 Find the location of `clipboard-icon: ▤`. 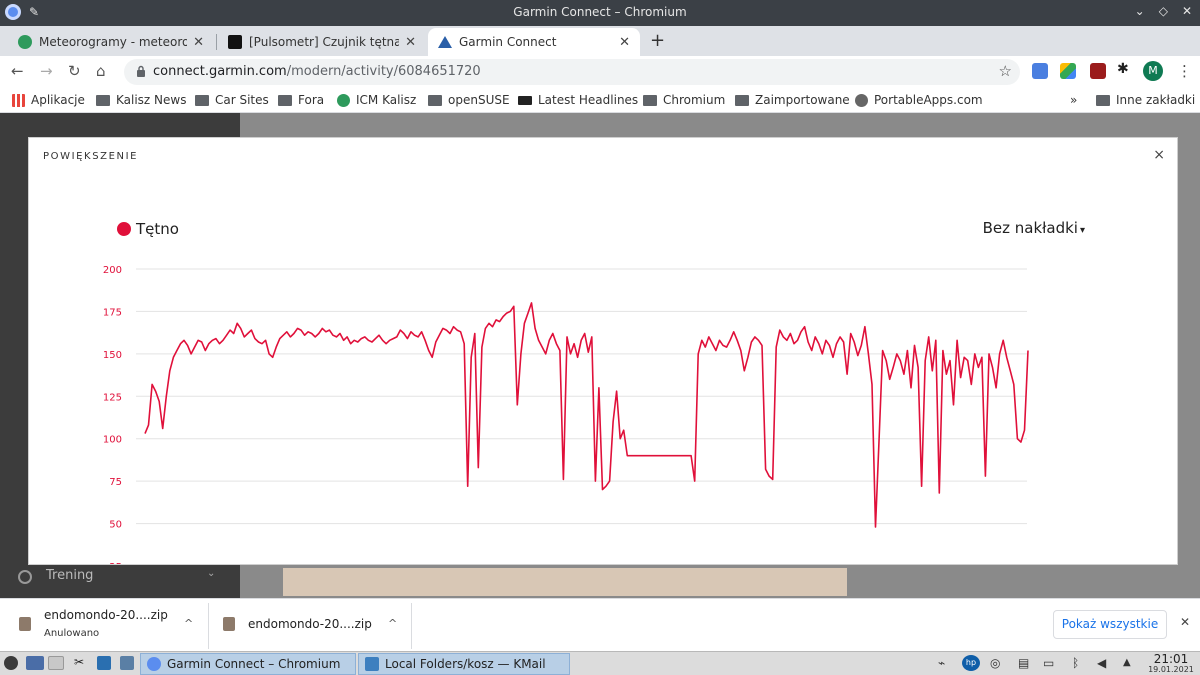

clipboard-icon: ▤ is located at coordinates (1023, 663).